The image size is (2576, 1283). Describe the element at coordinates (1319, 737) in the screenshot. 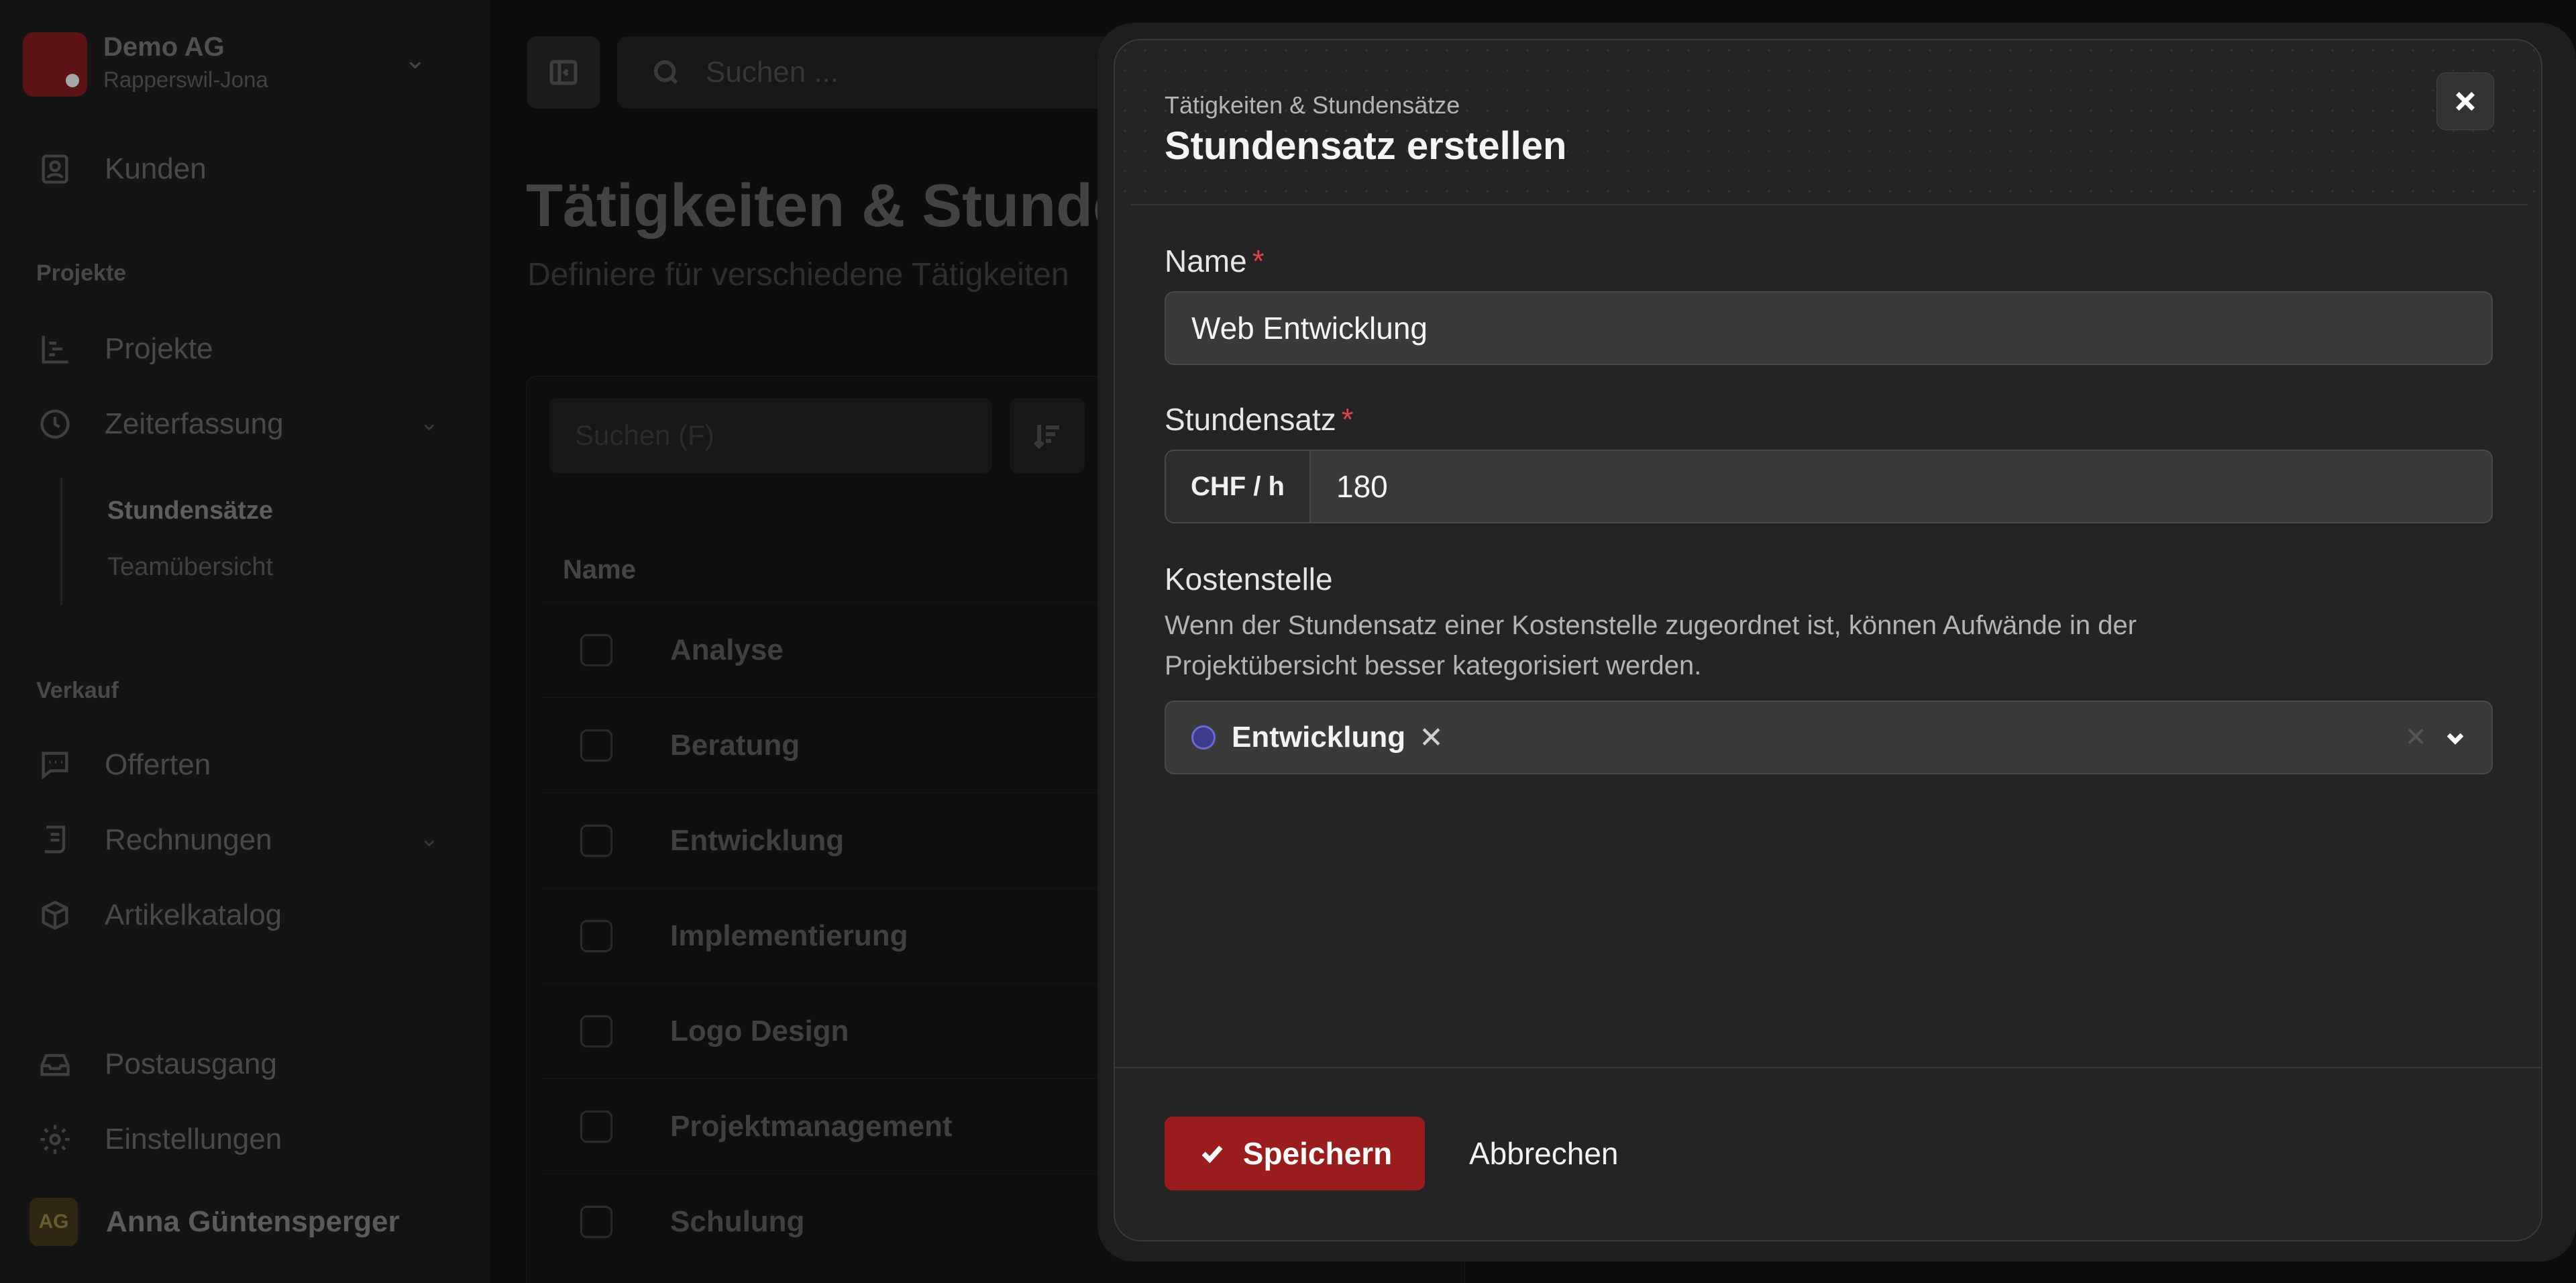

I see `selected-tag-label: Entwicklung` at that location.